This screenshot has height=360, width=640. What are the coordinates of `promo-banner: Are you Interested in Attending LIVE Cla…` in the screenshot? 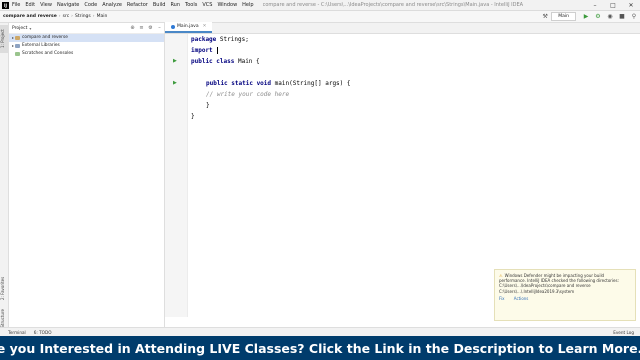 It's located at (320, 348).